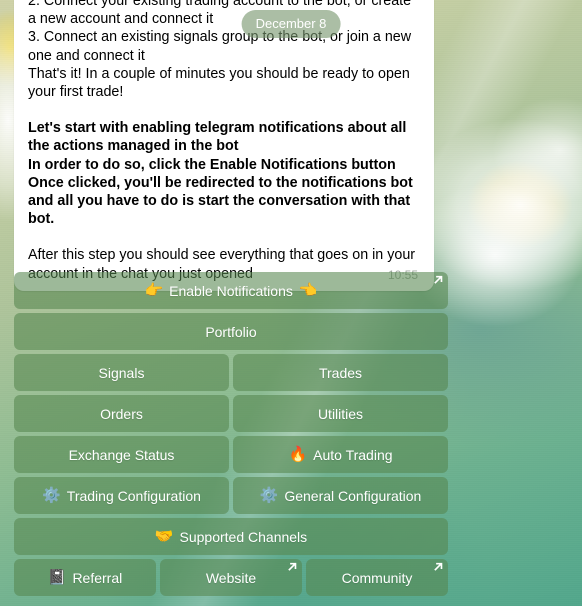 The height and width of the screenshot is (606, 582). I want to click on kb-button-label: Auto Trading, so click(353, 454).